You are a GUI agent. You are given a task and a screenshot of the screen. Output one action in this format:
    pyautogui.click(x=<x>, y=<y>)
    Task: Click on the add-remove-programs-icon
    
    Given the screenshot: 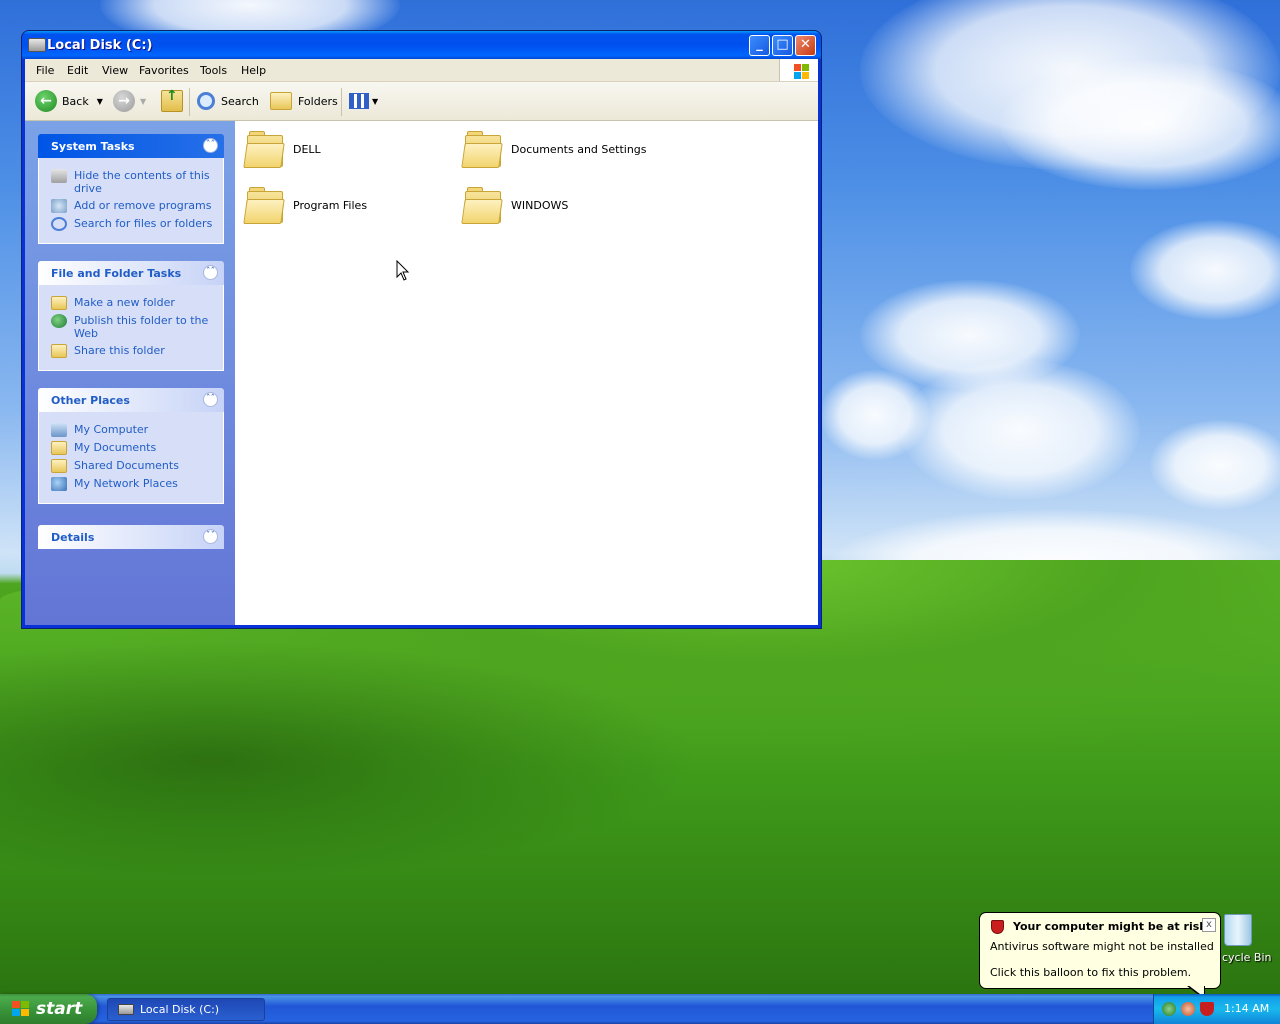 What is the action you would take?
    pyautogui.click(x=59, y=206)
    